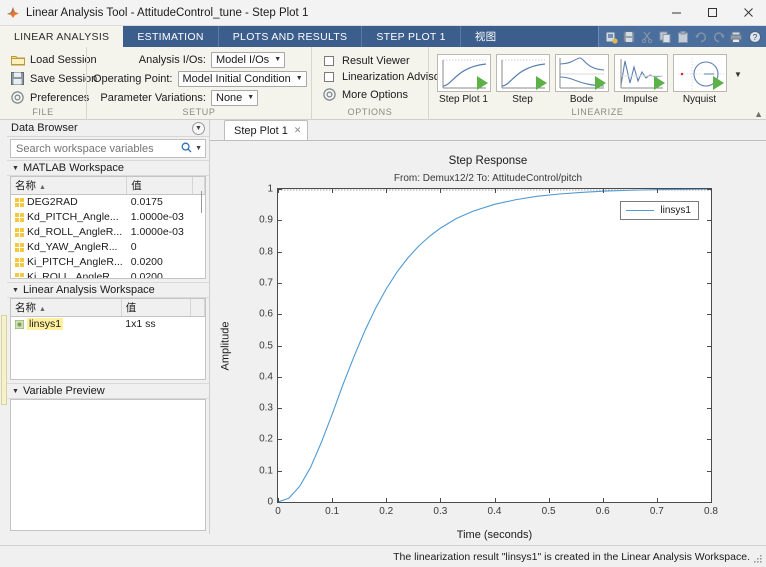 This screenshot has width=766, height=567. What do you see at coordinates (198, 128) in the screenshot?
I see `chevron-circle-icon: ▼` at bounding box center [198, 128].